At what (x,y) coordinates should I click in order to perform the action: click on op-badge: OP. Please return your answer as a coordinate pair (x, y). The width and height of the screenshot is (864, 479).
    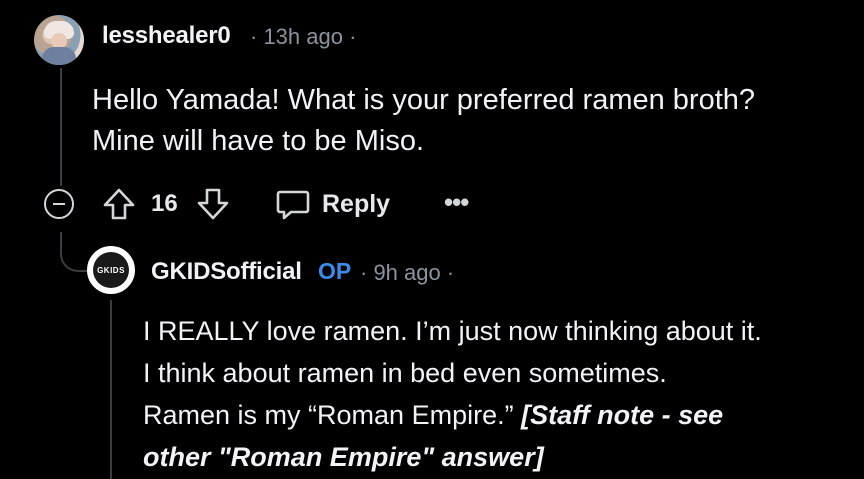
    Looking at the image, I should click on (335, 271).